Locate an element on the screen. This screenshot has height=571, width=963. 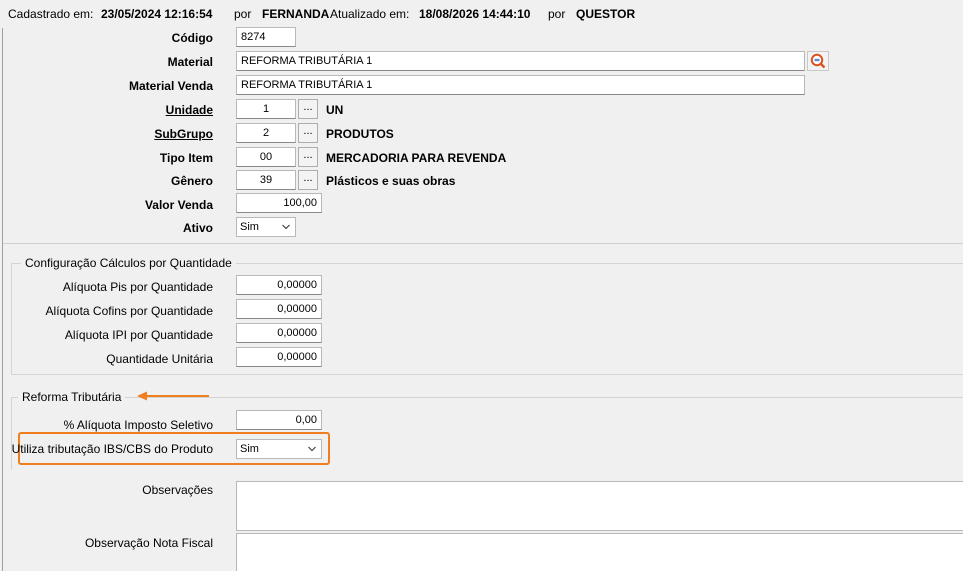
observacao-nf-label: Observação Nota Fiscal is located at coordinates (148, 543).